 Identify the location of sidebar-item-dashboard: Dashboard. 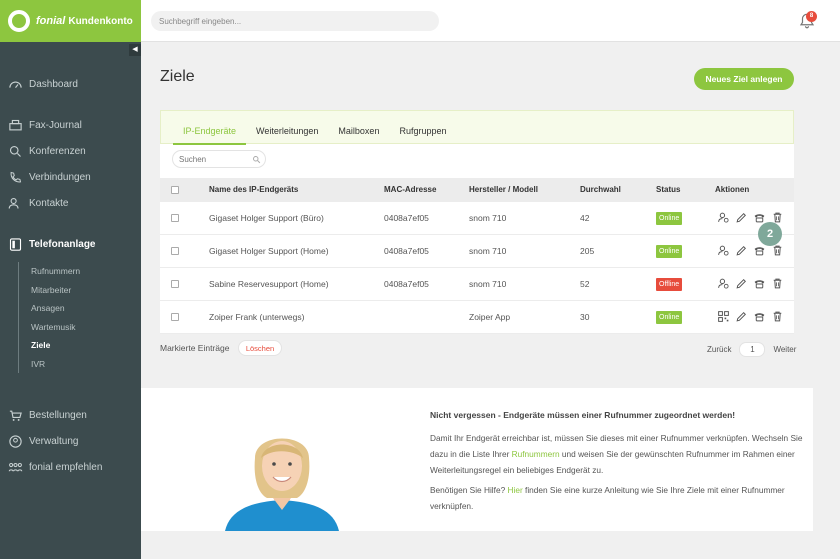
(43, 84).